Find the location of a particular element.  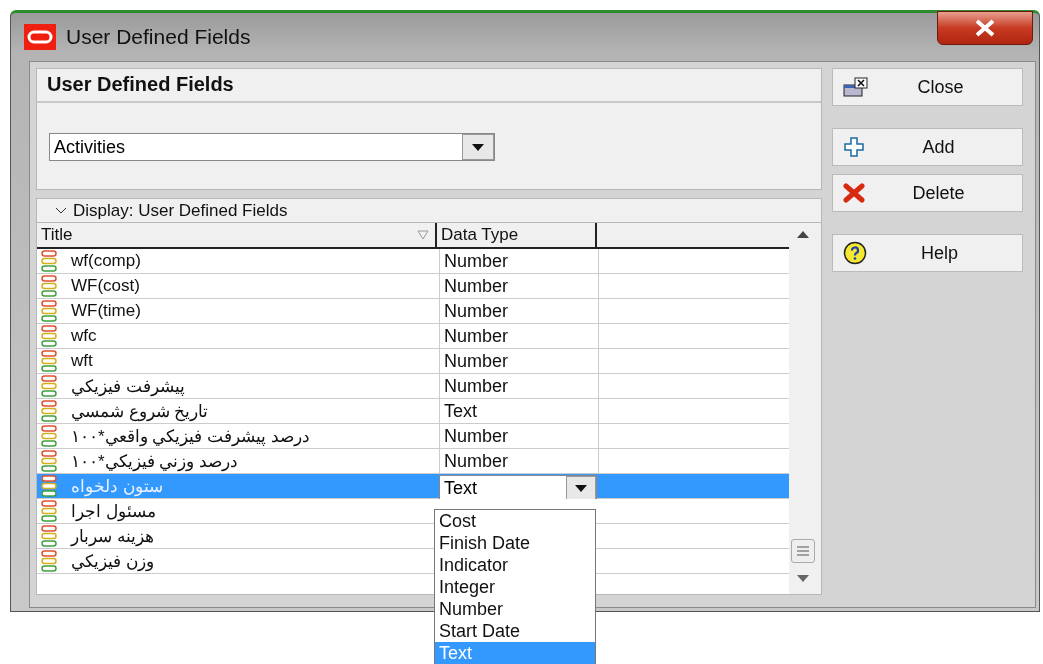

close-button: Close is located at coordinates (927, 87).